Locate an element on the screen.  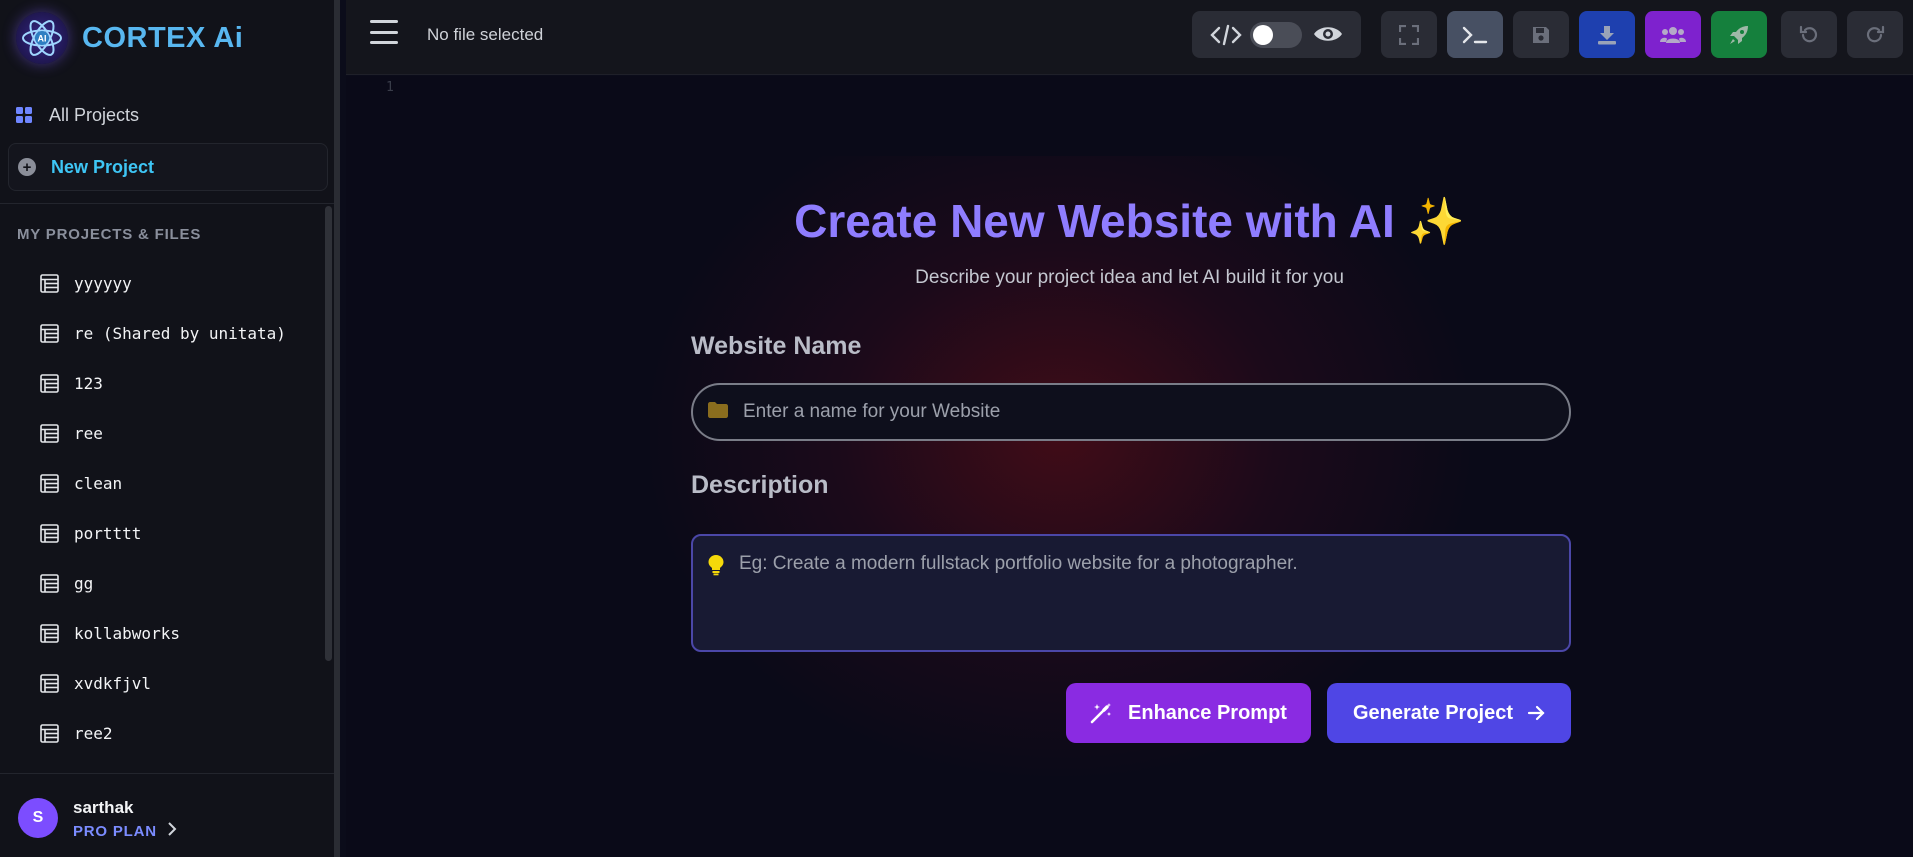
save-button is located at coordinates (1541, 34).